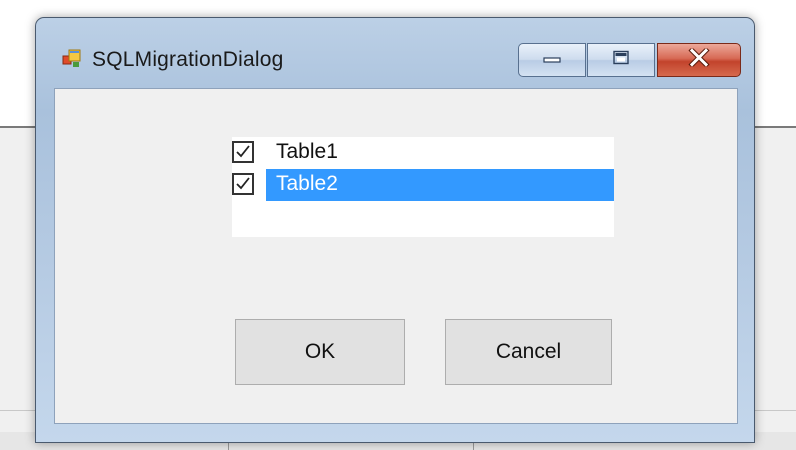  Describe the element at coordinates (320, 352) in the screenshot. I see `ok-button: OK` at that location.